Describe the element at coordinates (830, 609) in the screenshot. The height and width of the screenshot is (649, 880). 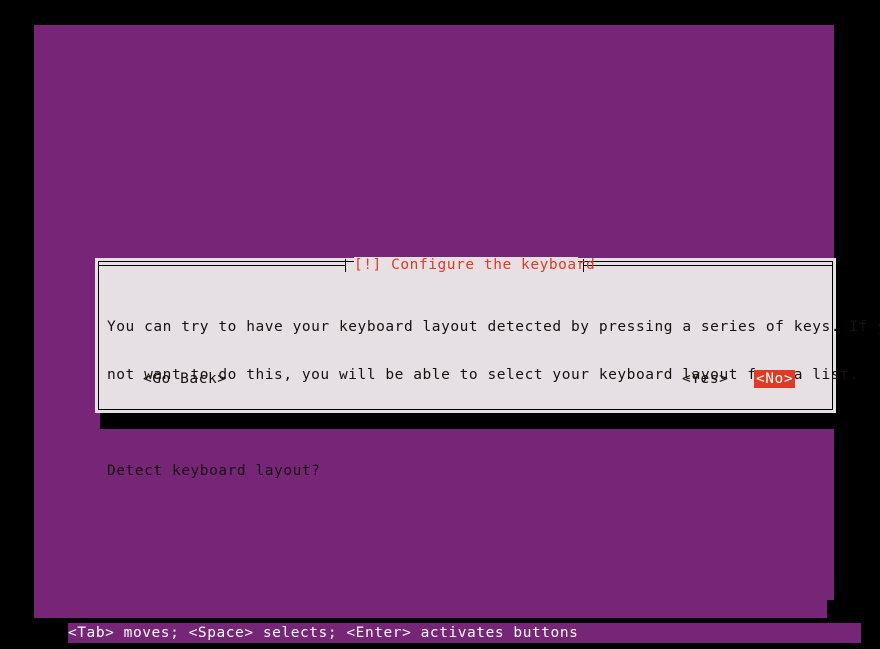
I see `console-bottom-right-notch` at that location.